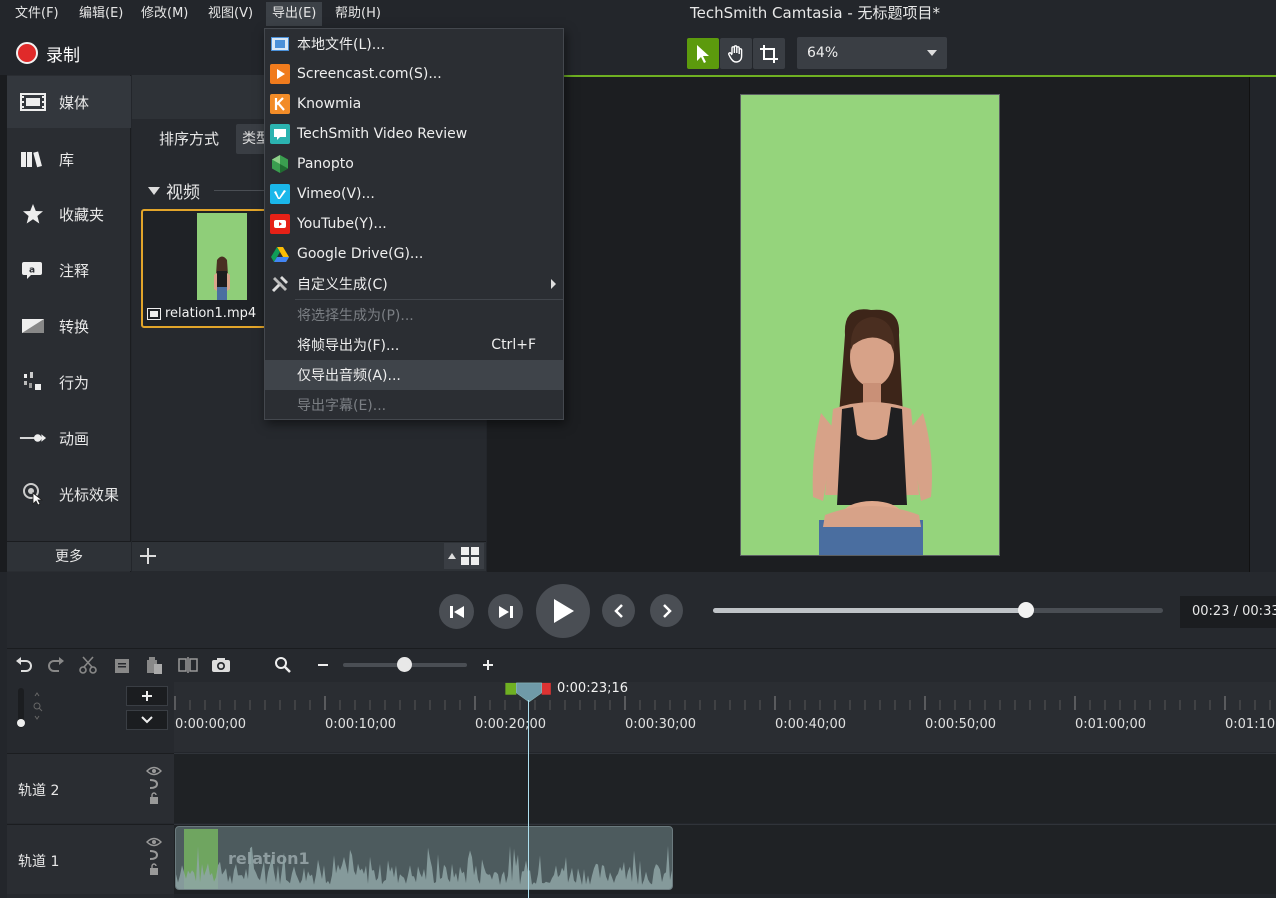  What do you see at coordinates (309, 556) in the screenshot?
I see `media-bin-footer` at bounding box center [309, 556].